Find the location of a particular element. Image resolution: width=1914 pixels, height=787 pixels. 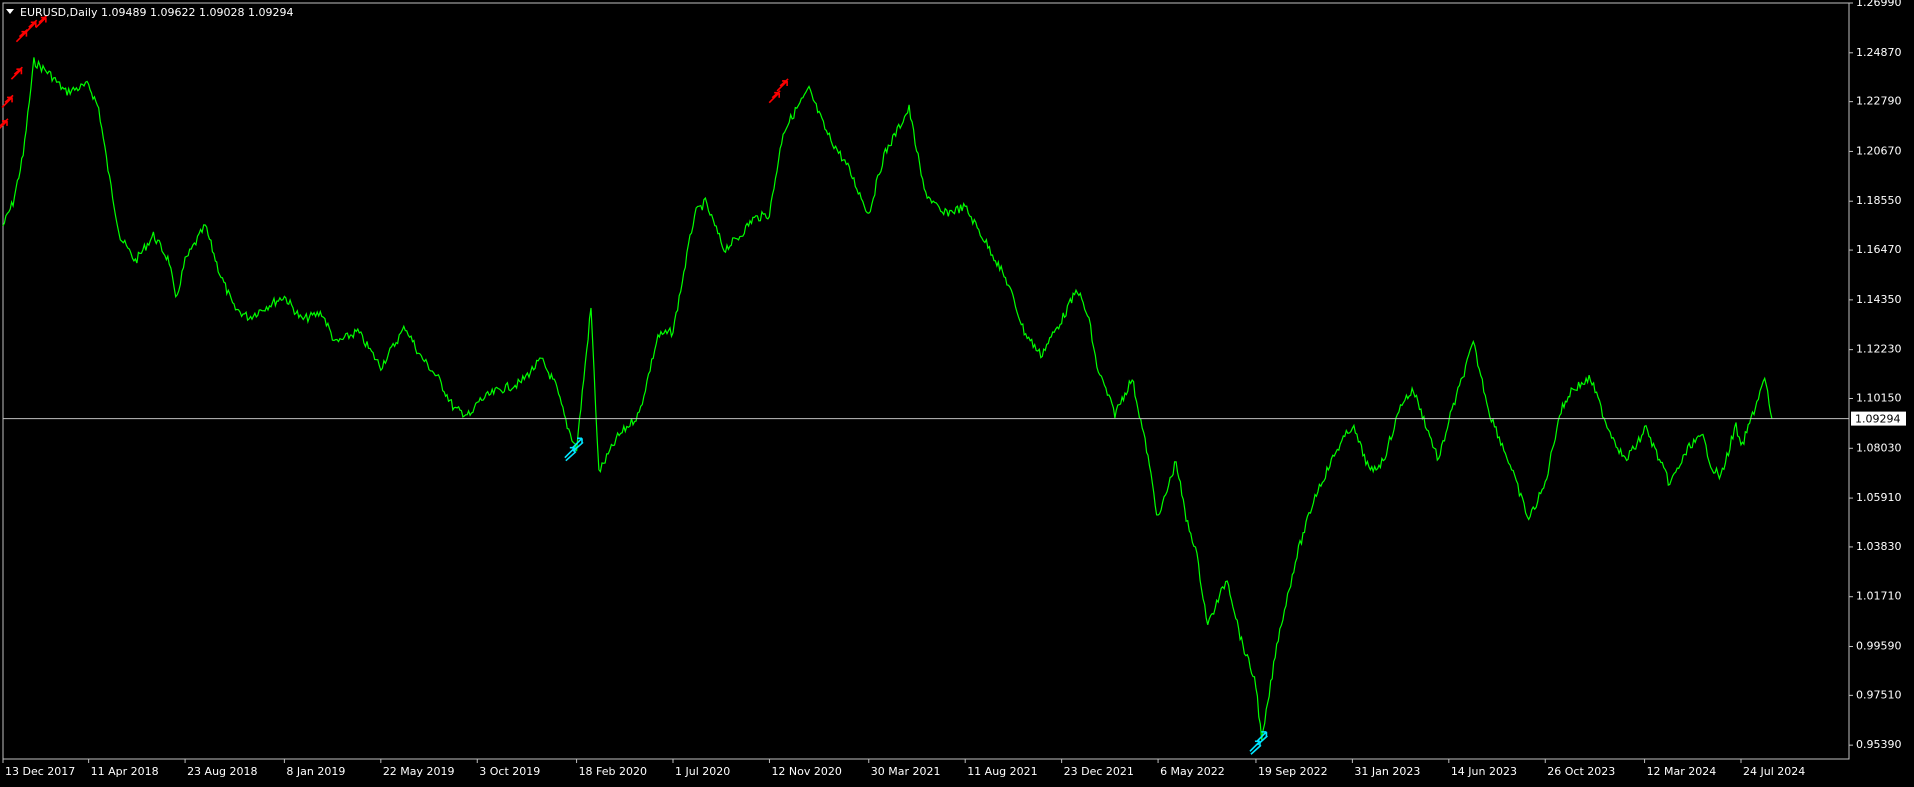

y-tick-label: 1.03830 is located at coordinates (1879, 546).